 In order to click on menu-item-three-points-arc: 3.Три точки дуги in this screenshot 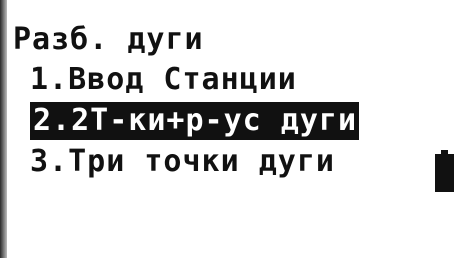, I will do `click(182, 162)`.